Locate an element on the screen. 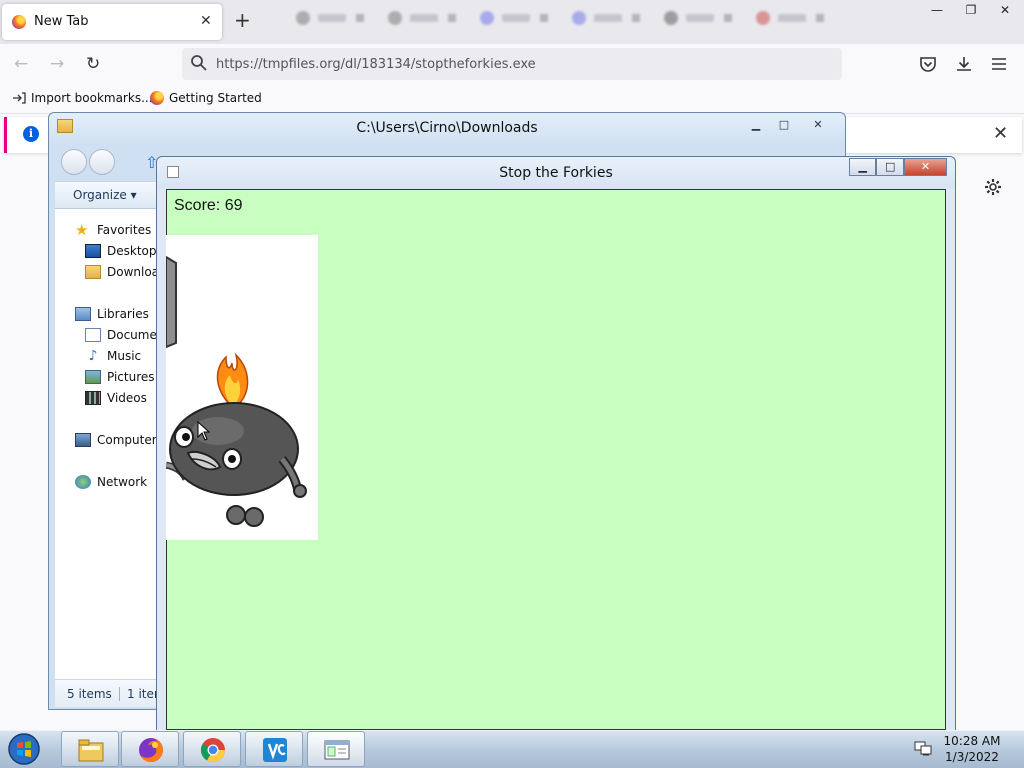 This screenshot has height=768, width=1024. nav-label: Desktop is located at coordinates (132, 251).